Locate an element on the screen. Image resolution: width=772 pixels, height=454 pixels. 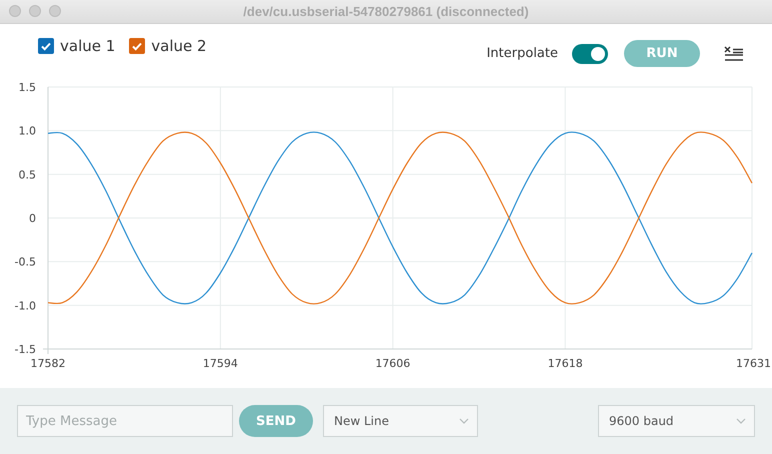
window-title: /dev/cu.usbserial-54780279861 (disconnected) is located at coordinates (386, 11).